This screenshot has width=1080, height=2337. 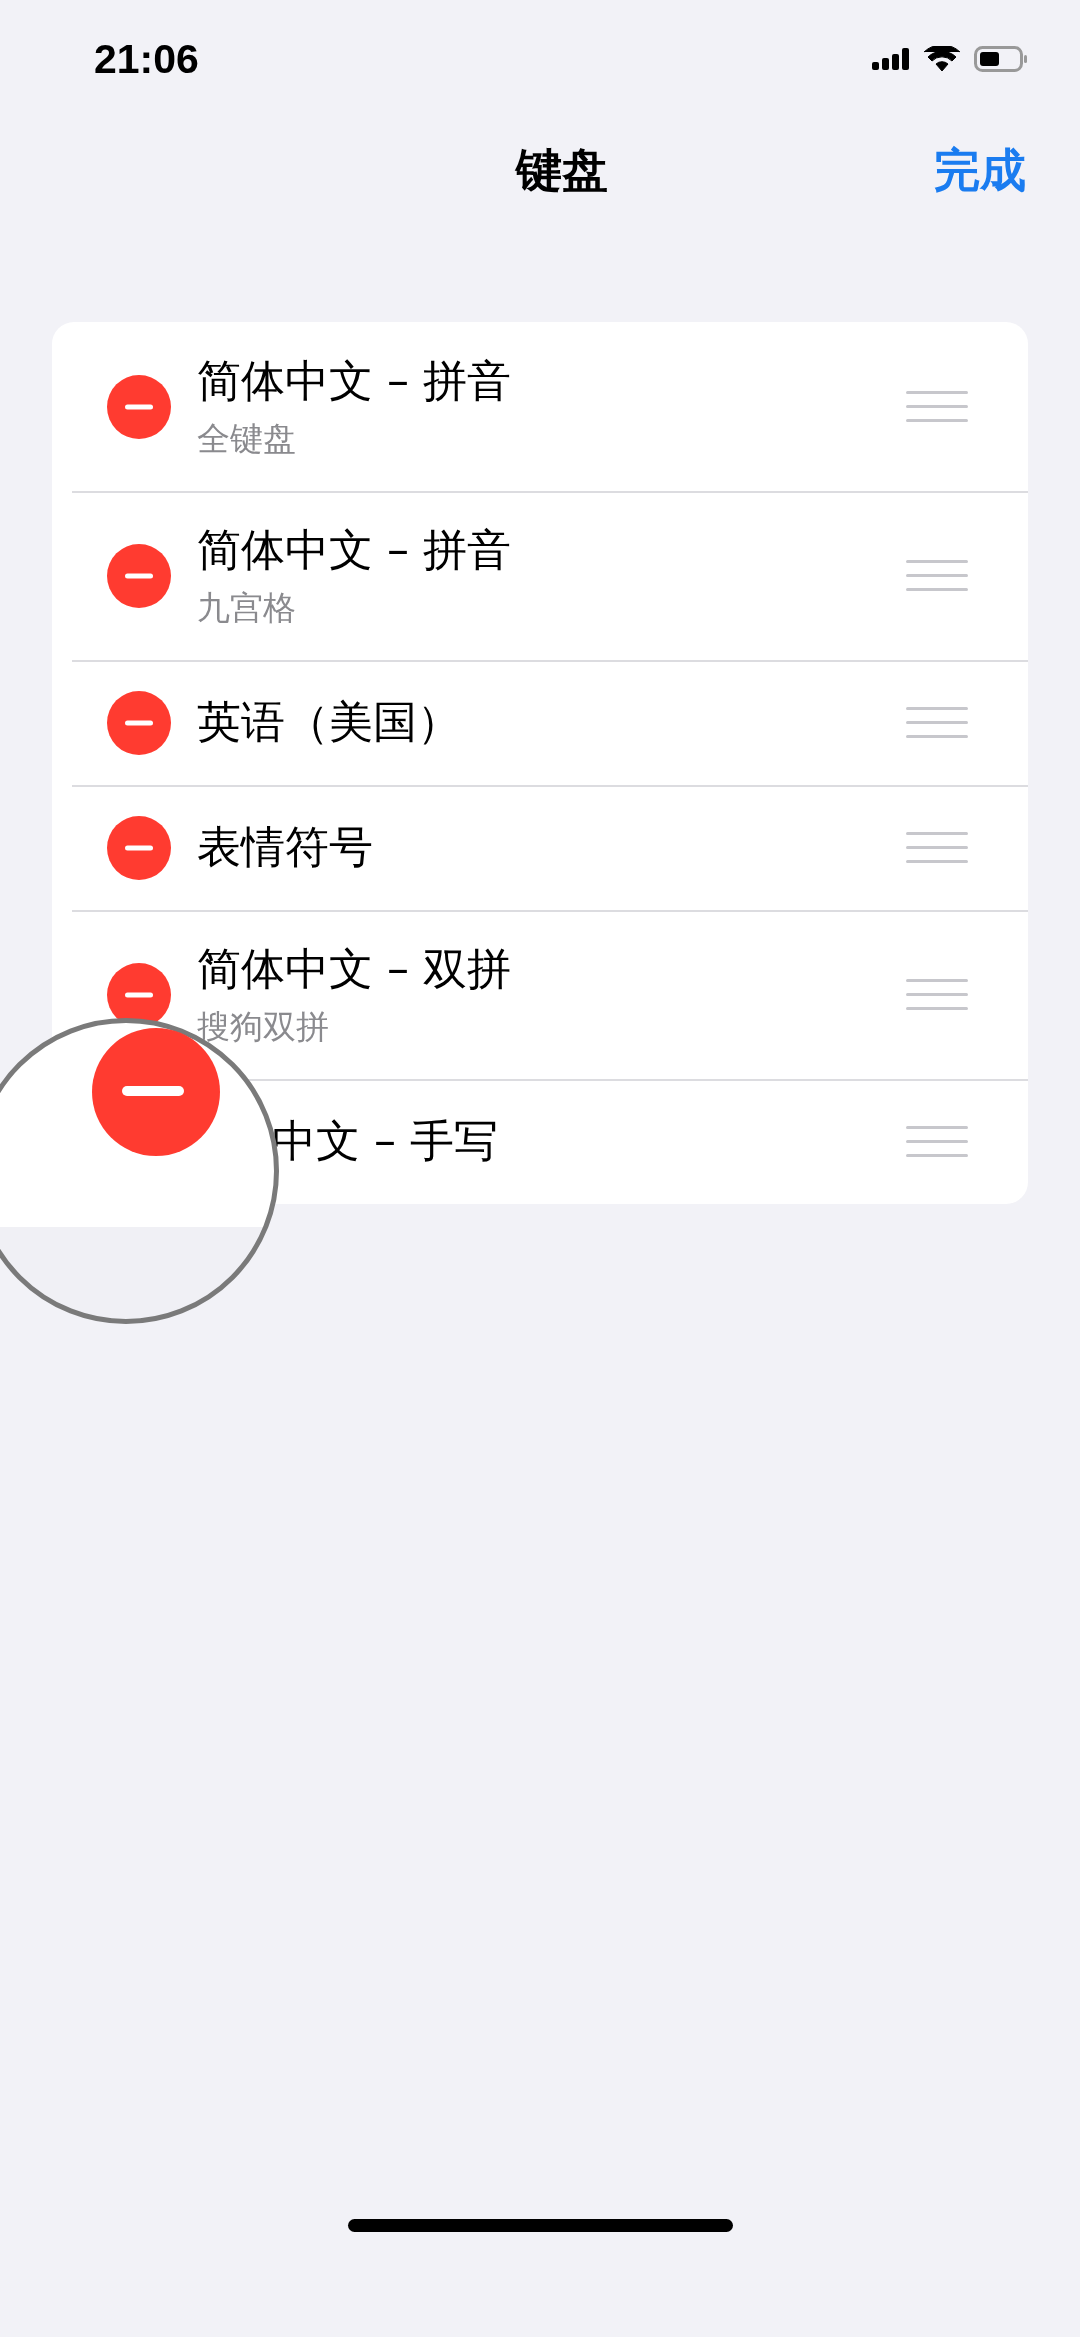 What do you see at coordinates (980, 171) in the screenshot?
I see `done-button: 完成` at bounding box center [980, 171].